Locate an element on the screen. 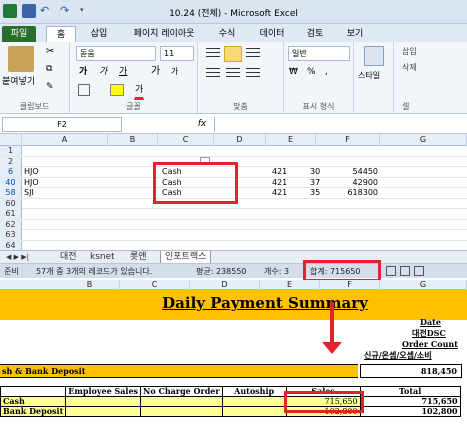 Image resolution: width=467 pixels, height=426 pixels. row-header: 2 is located at coordinates (11, 161).